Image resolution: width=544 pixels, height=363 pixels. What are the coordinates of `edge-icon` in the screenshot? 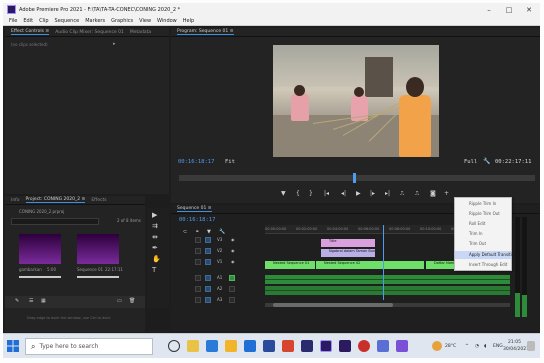 It's located at (212, 346).